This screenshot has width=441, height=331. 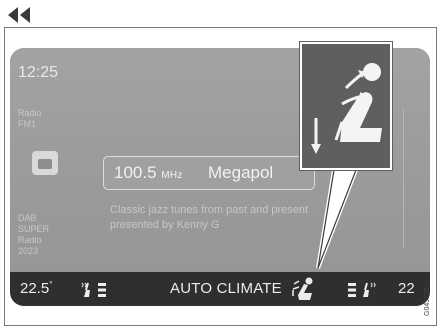 What do you see at coordinates (427, 302) in the screenshot?
I see `figure-code: G043725` at bounding box center [427, 302].